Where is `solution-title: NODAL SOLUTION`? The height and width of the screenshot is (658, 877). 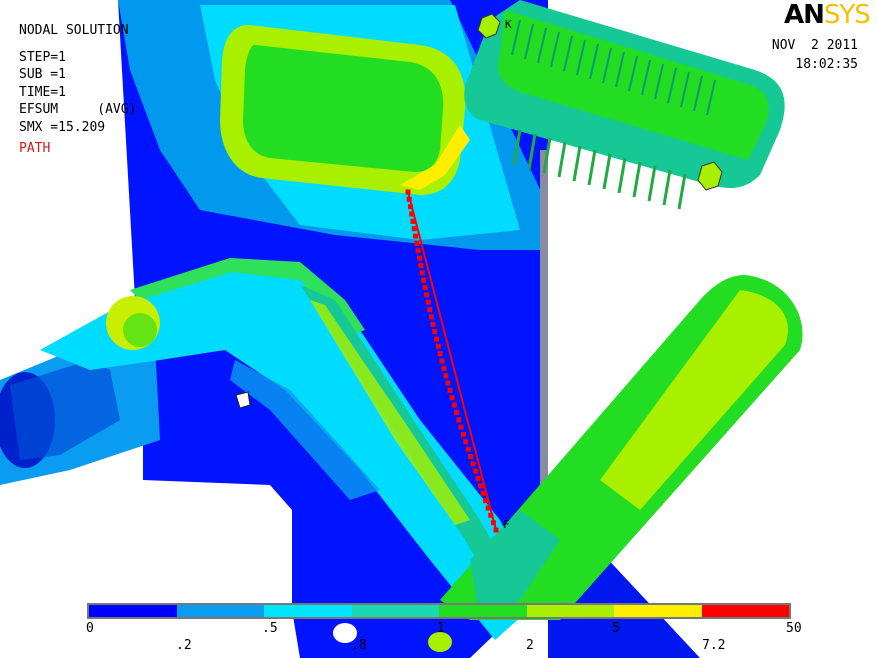 solution-title: NODAL SOLUTION is located at coordinates (74, 30).